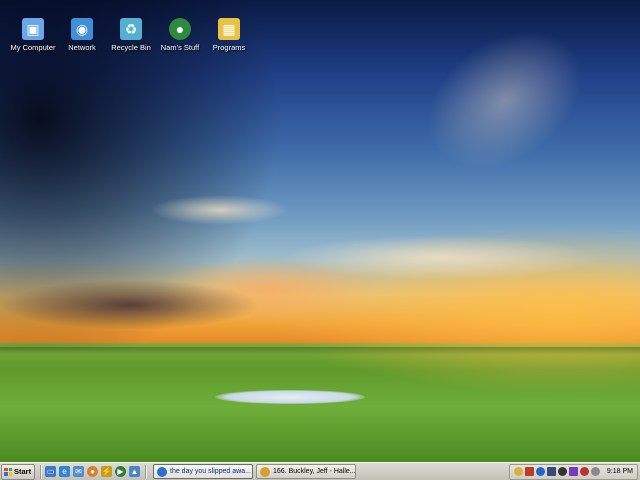  I want to click on system-tray: 9:18 PM, so click(573, 471).